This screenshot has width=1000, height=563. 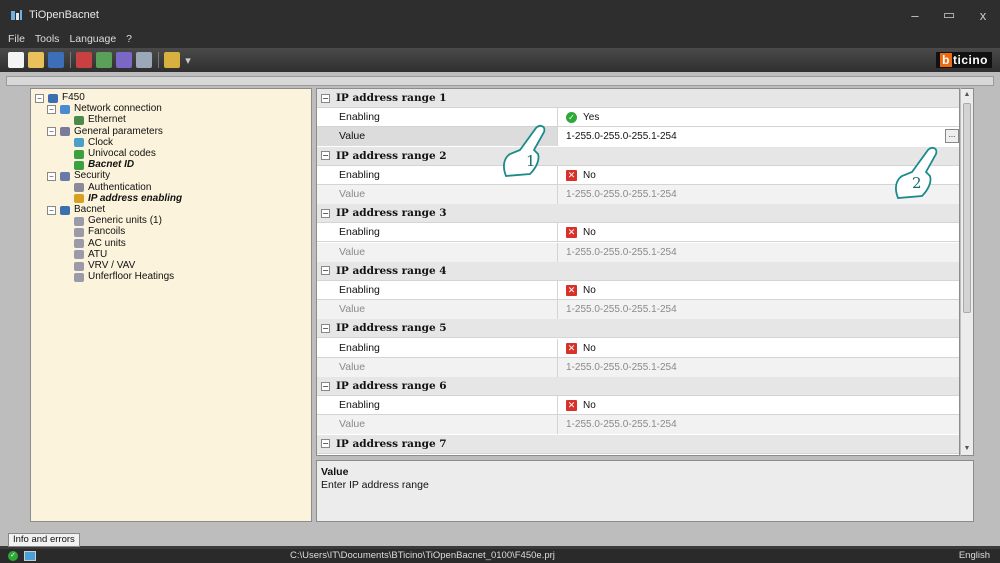 I want to click on ethernet-icon, so click(x=79, y=120).